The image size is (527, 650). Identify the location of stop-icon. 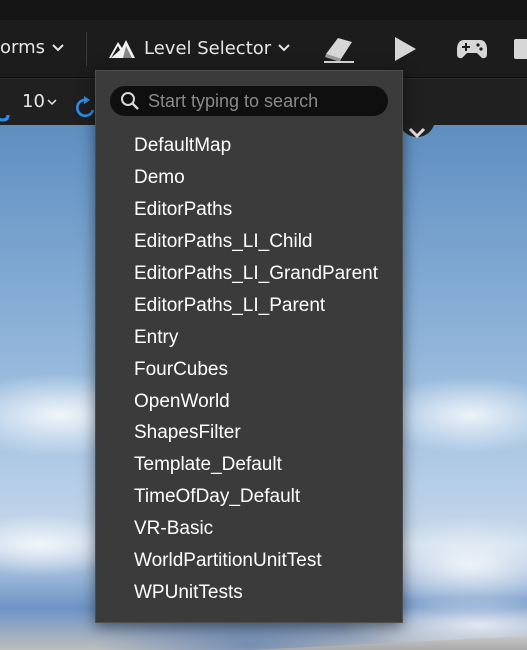
(520, 49).